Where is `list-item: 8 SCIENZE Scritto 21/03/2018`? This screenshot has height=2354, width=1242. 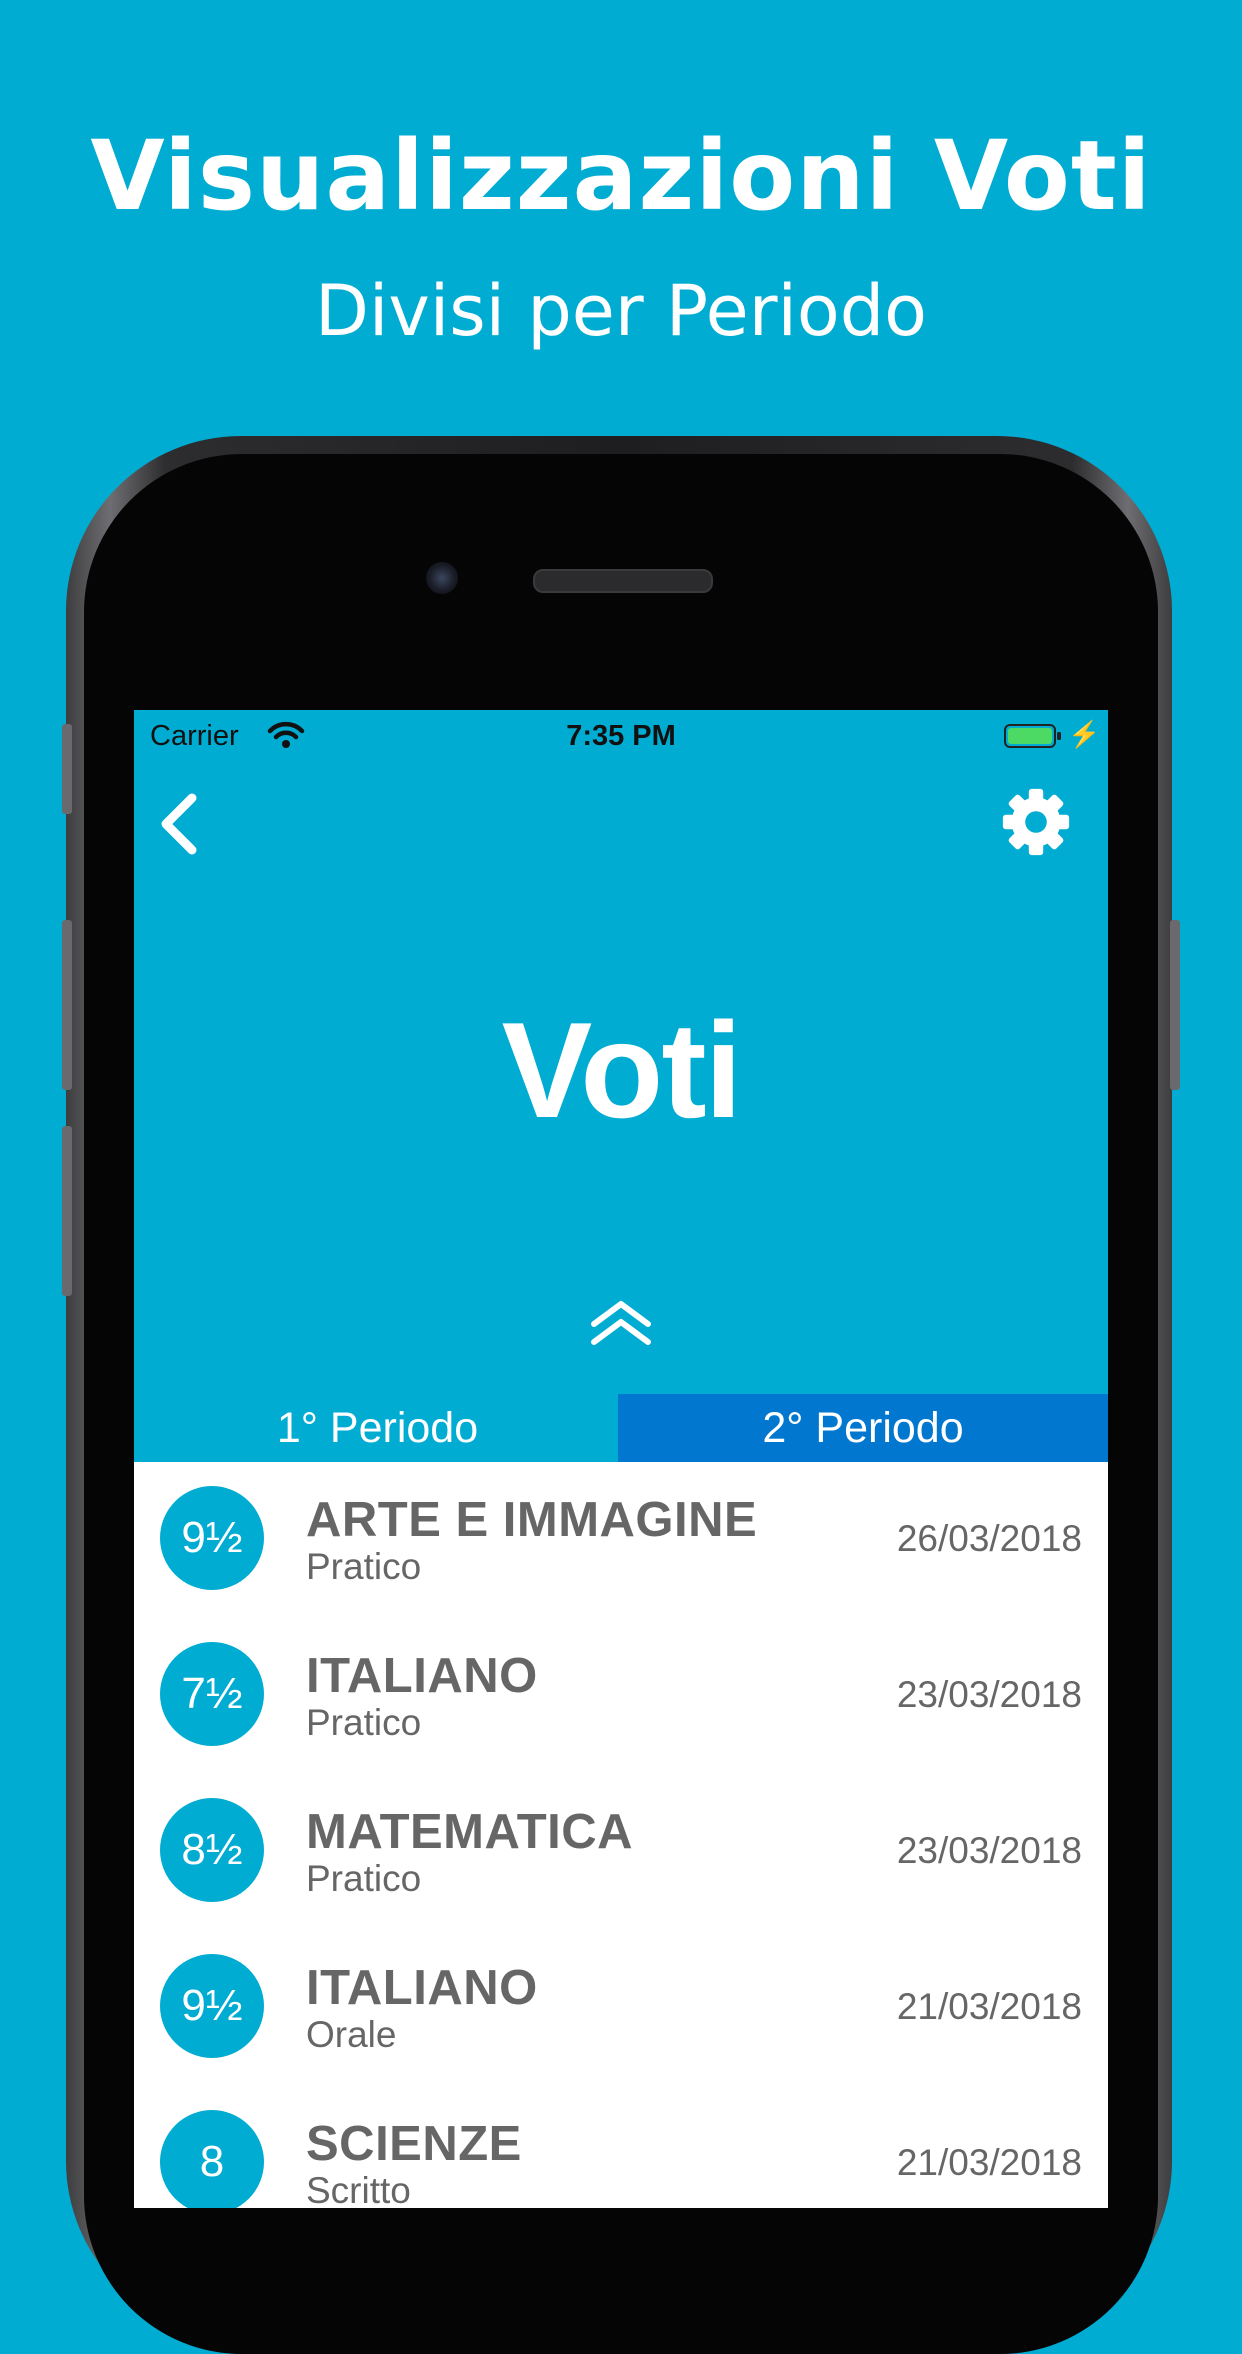
list-item: 8 SCIENZE Scritto 21/03/2018 is located at coordinates (621, 2147).